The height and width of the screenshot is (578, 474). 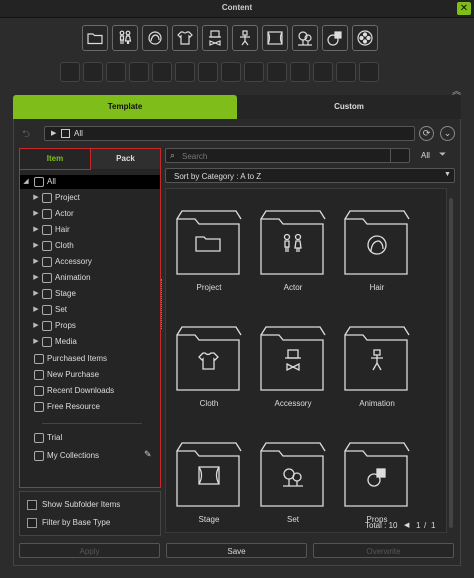 I want to click on tree-item: ▶ Animation, so click(x=90, y=278).